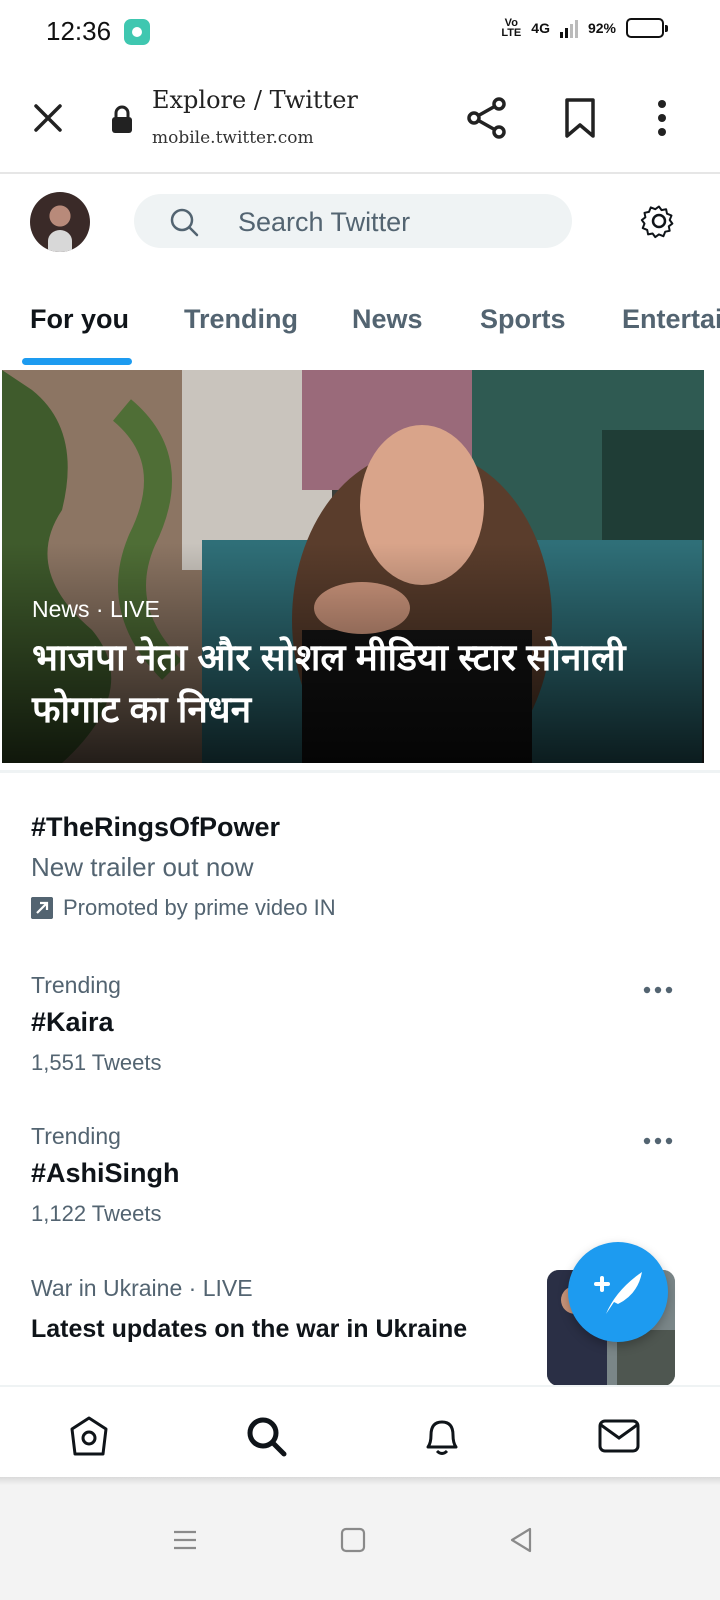 This screenshot has height=1600, width=720. Describe the element at coordinates (540, 28) in the screenshot. I see `network-type: 4G` at that location.